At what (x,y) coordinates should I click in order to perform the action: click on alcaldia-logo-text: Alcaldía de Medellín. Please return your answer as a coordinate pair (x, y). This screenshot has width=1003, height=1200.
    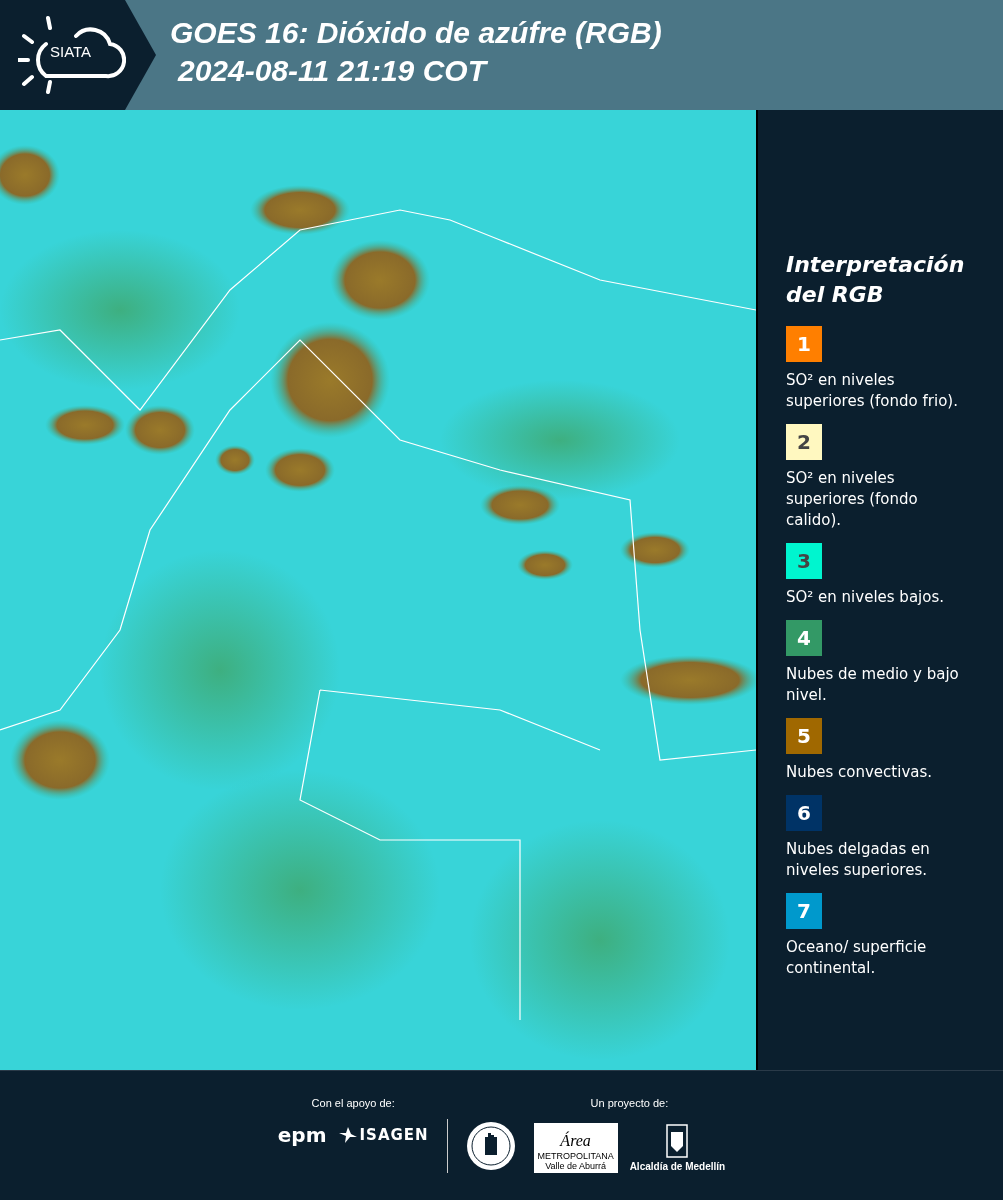
    Looking at the image, I should click on (677, 1166).